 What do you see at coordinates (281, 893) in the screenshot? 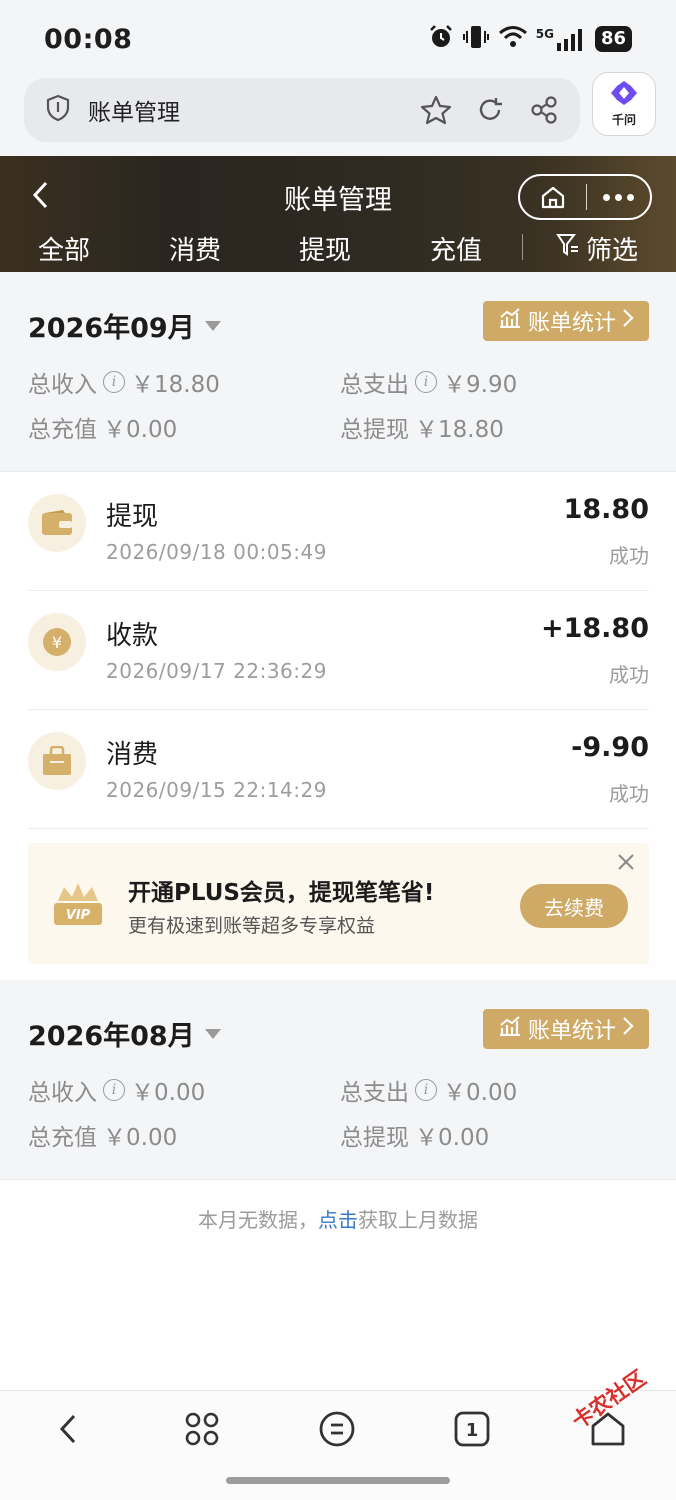
I see `promo-title: 开通PLUS会员，提现笔笔省!` at bounding box center [281, 893].